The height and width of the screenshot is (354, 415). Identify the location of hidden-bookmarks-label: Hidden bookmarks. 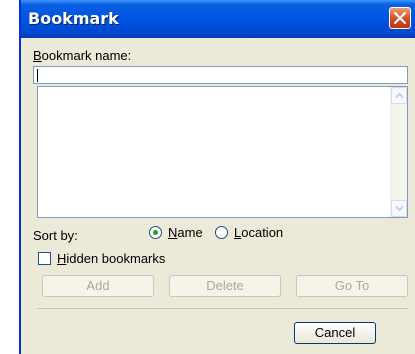
(111, 258).